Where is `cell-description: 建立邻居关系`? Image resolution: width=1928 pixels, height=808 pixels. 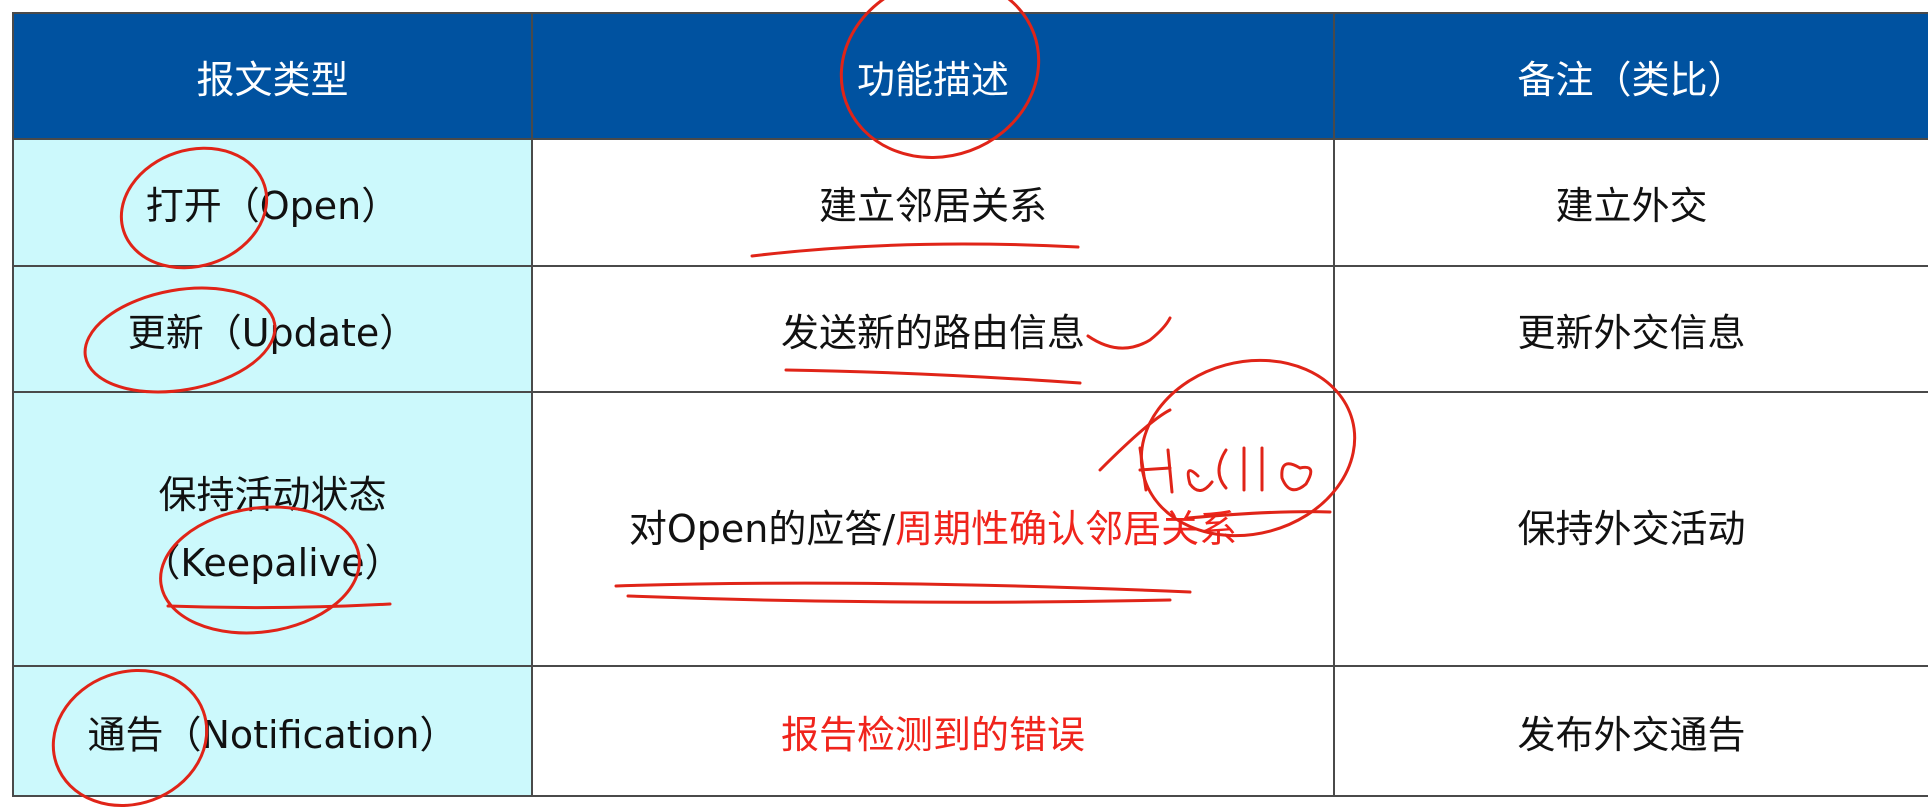
cell-description: 建立邻居关系 is located at coordinates (933, 202).